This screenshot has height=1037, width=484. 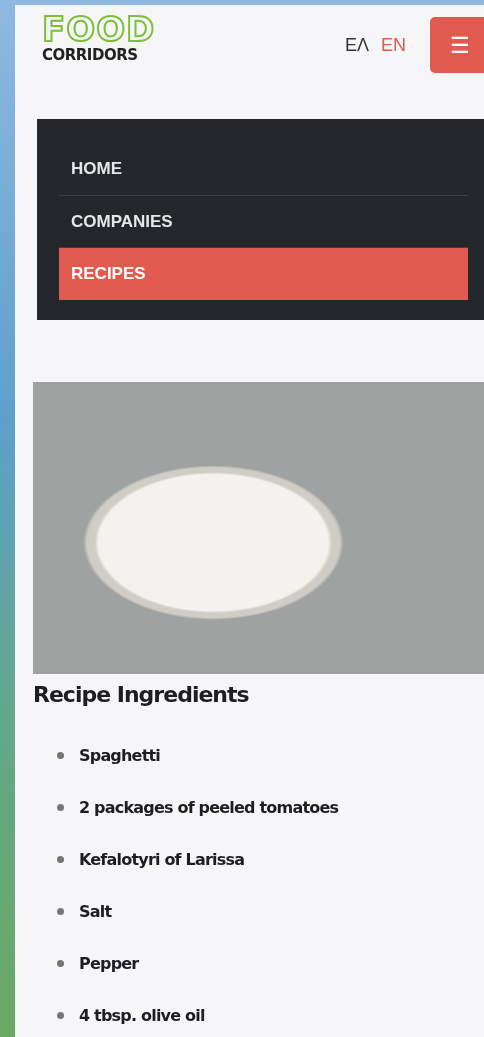 I want to click on logo: FOOD CORRIDORS, so click(x=99, y=38).